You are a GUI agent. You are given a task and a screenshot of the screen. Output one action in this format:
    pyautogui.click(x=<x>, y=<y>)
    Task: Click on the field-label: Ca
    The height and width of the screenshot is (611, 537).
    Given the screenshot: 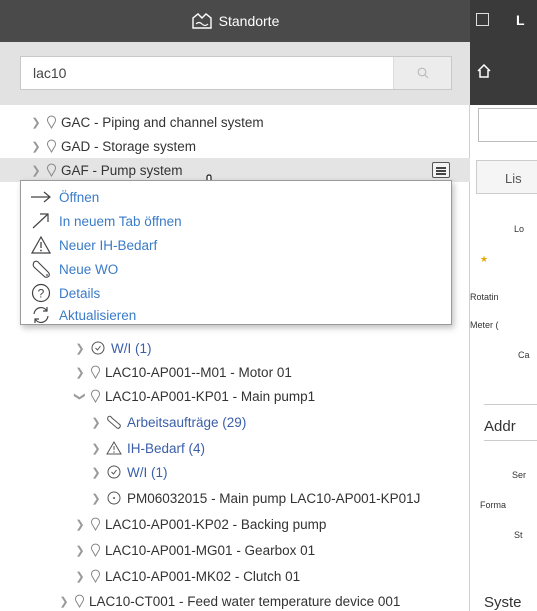 What is the action you would take?
    pyautogui.click(x=524, y=355)
    